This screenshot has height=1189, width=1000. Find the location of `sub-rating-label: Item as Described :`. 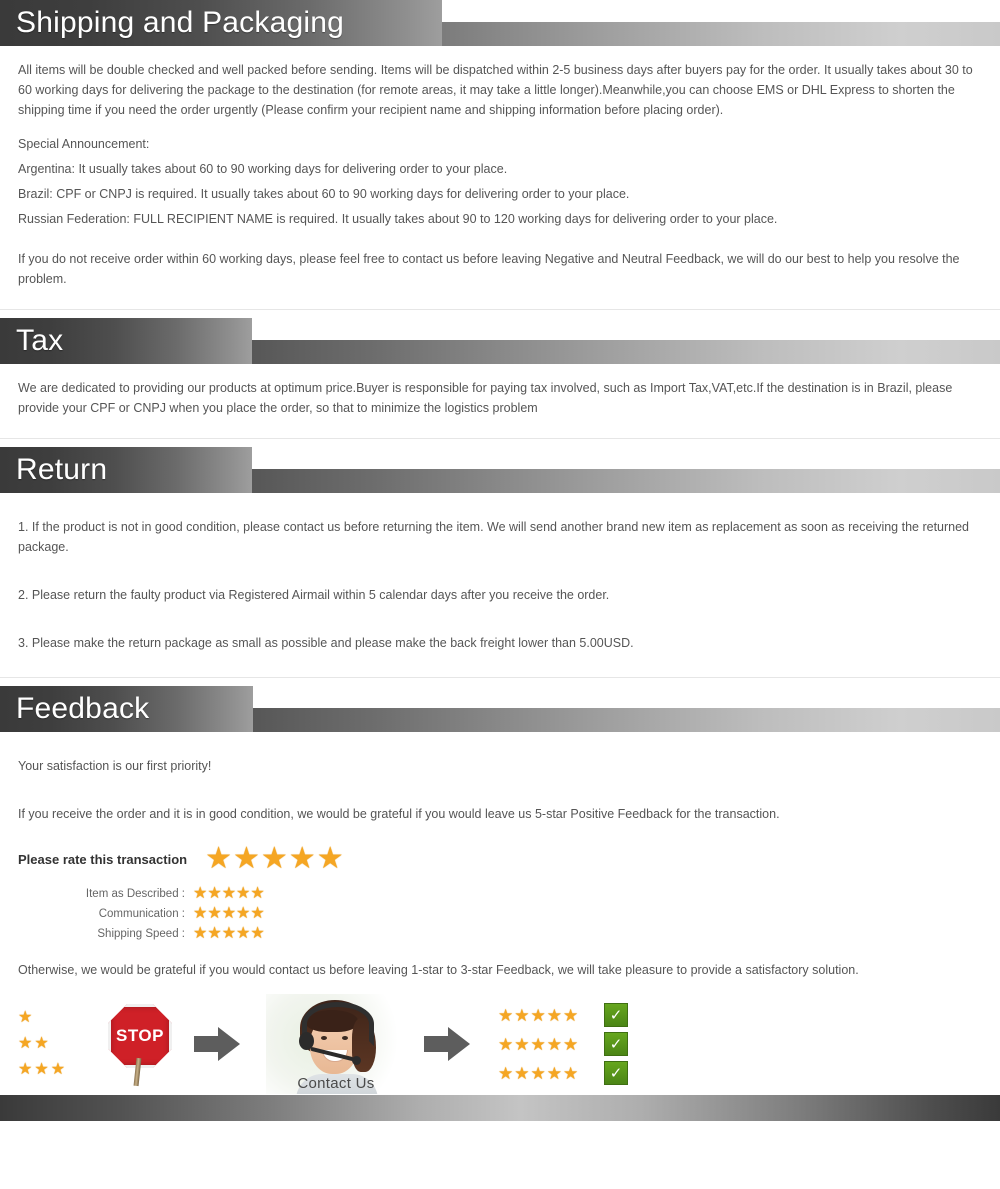

sub-rating-label: Item as Described : is located at coordinates (135, 894).